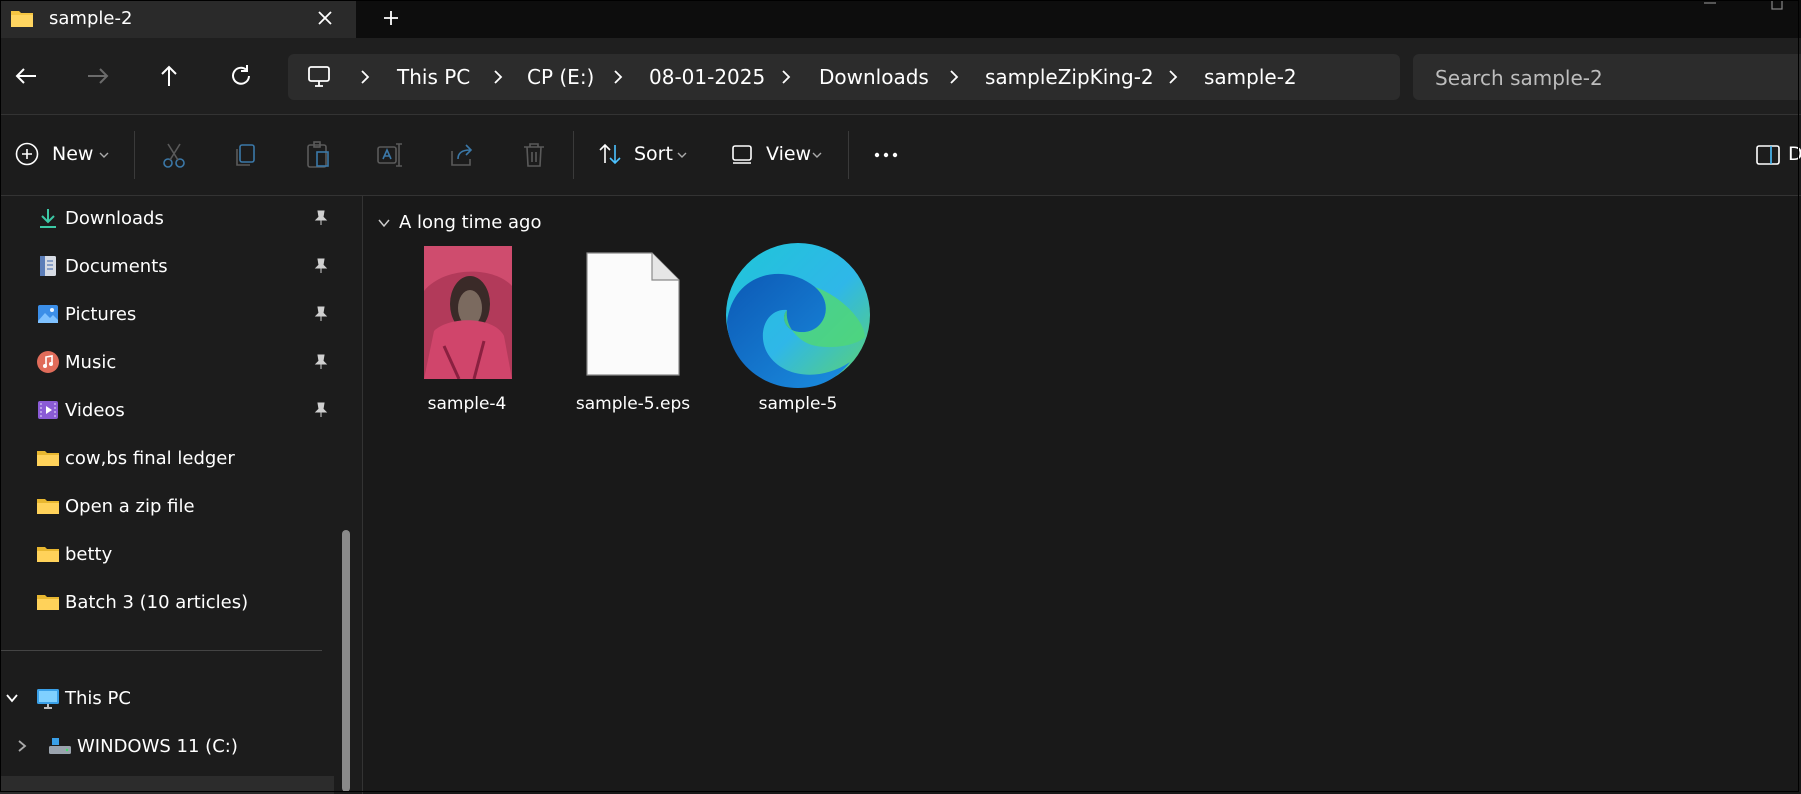 This screenshot has height=794, width=1801. I want to click on sort-icon, so click(610, 154).